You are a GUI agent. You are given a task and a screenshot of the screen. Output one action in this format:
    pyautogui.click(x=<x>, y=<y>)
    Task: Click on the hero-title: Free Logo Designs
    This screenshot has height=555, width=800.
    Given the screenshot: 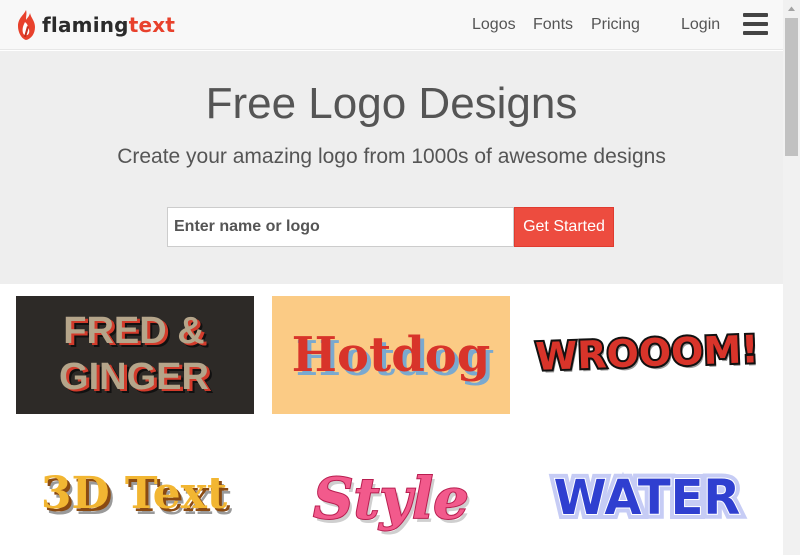 What is the action you would take?
    pyautogui.click(x=391, y=103)
    